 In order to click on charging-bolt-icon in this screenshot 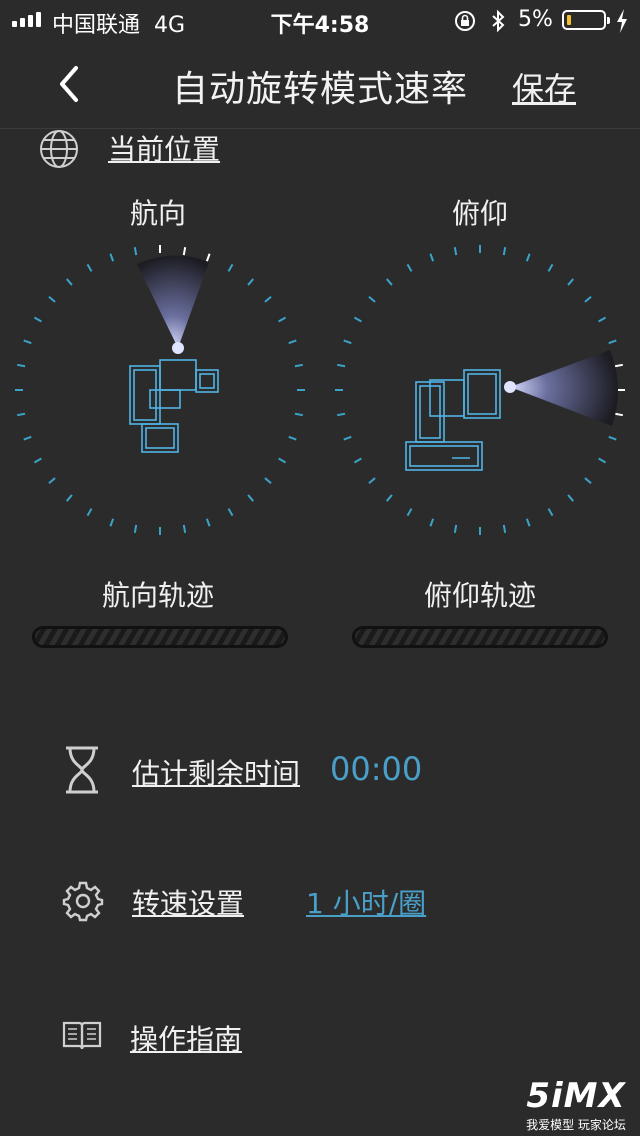, I will do `click(622, 21)`.